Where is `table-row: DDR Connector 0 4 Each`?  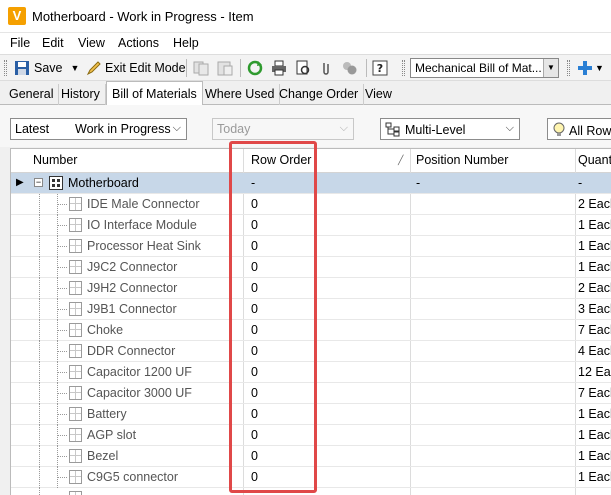
table-row: DDR Connector 0 4 Each is located at coordinates (311, 351).